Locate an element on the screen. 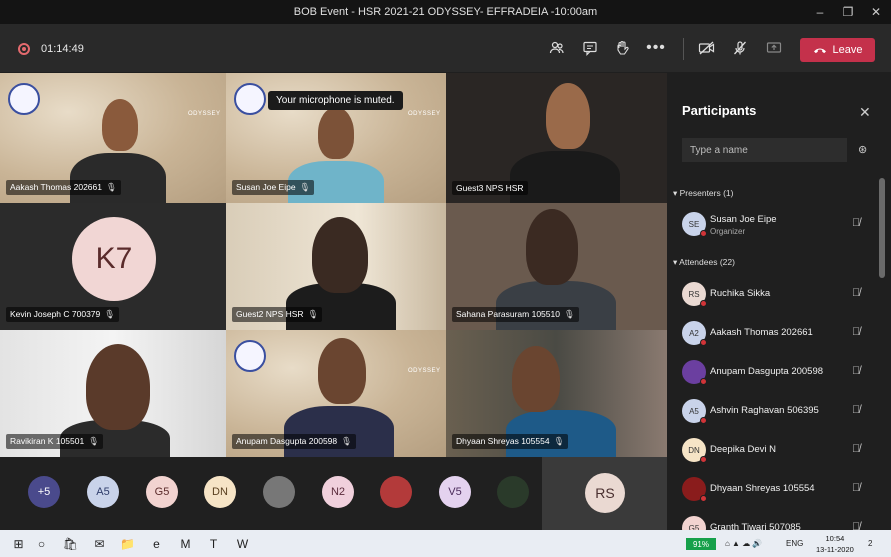 The image size is (891, 557). video-tile: Ravikiran K 105501 🎙 is located at coordinates (113, 393).